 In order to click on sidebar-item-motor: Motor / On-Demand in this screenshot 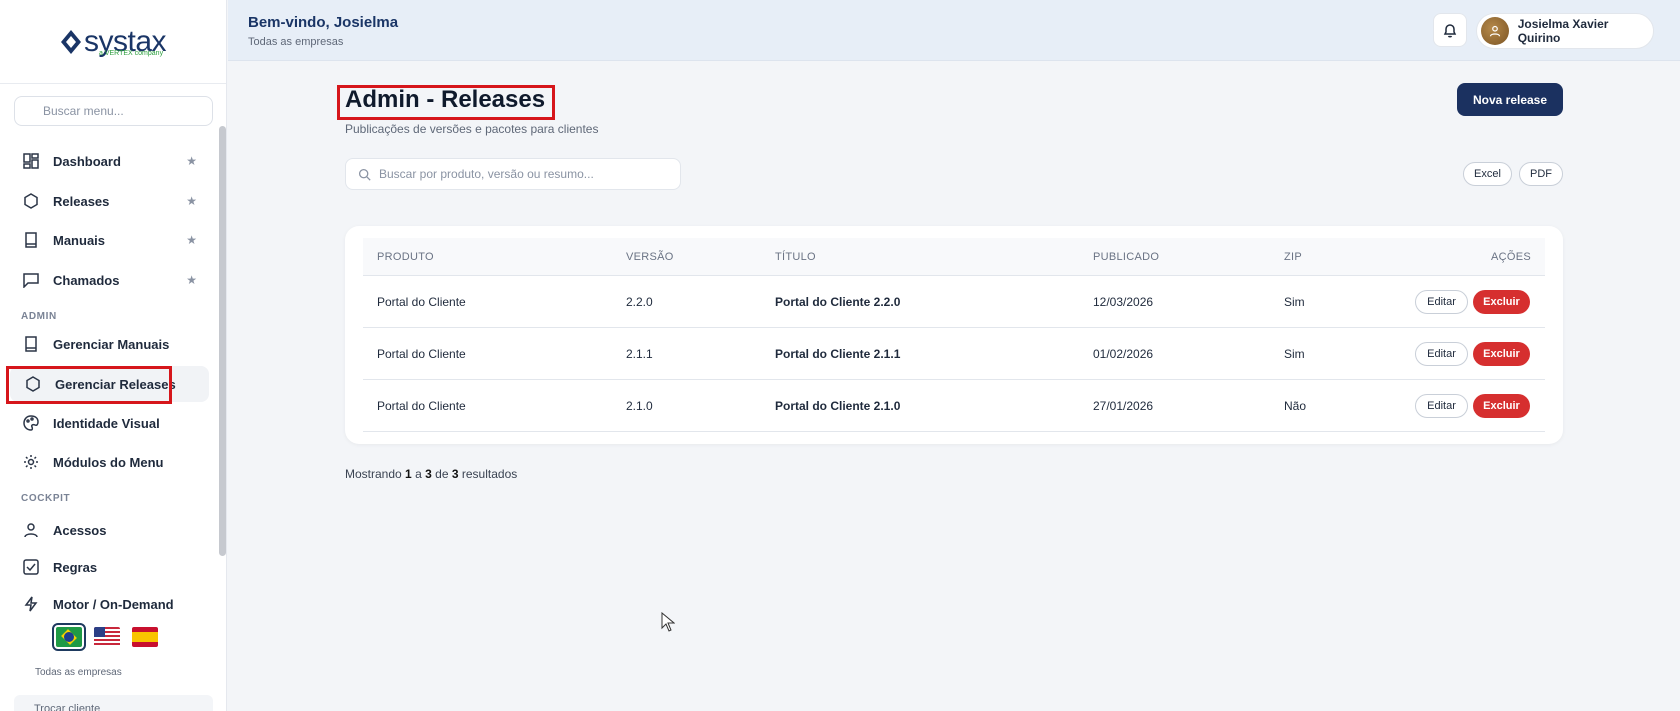, I will do `click(111, 604)`.